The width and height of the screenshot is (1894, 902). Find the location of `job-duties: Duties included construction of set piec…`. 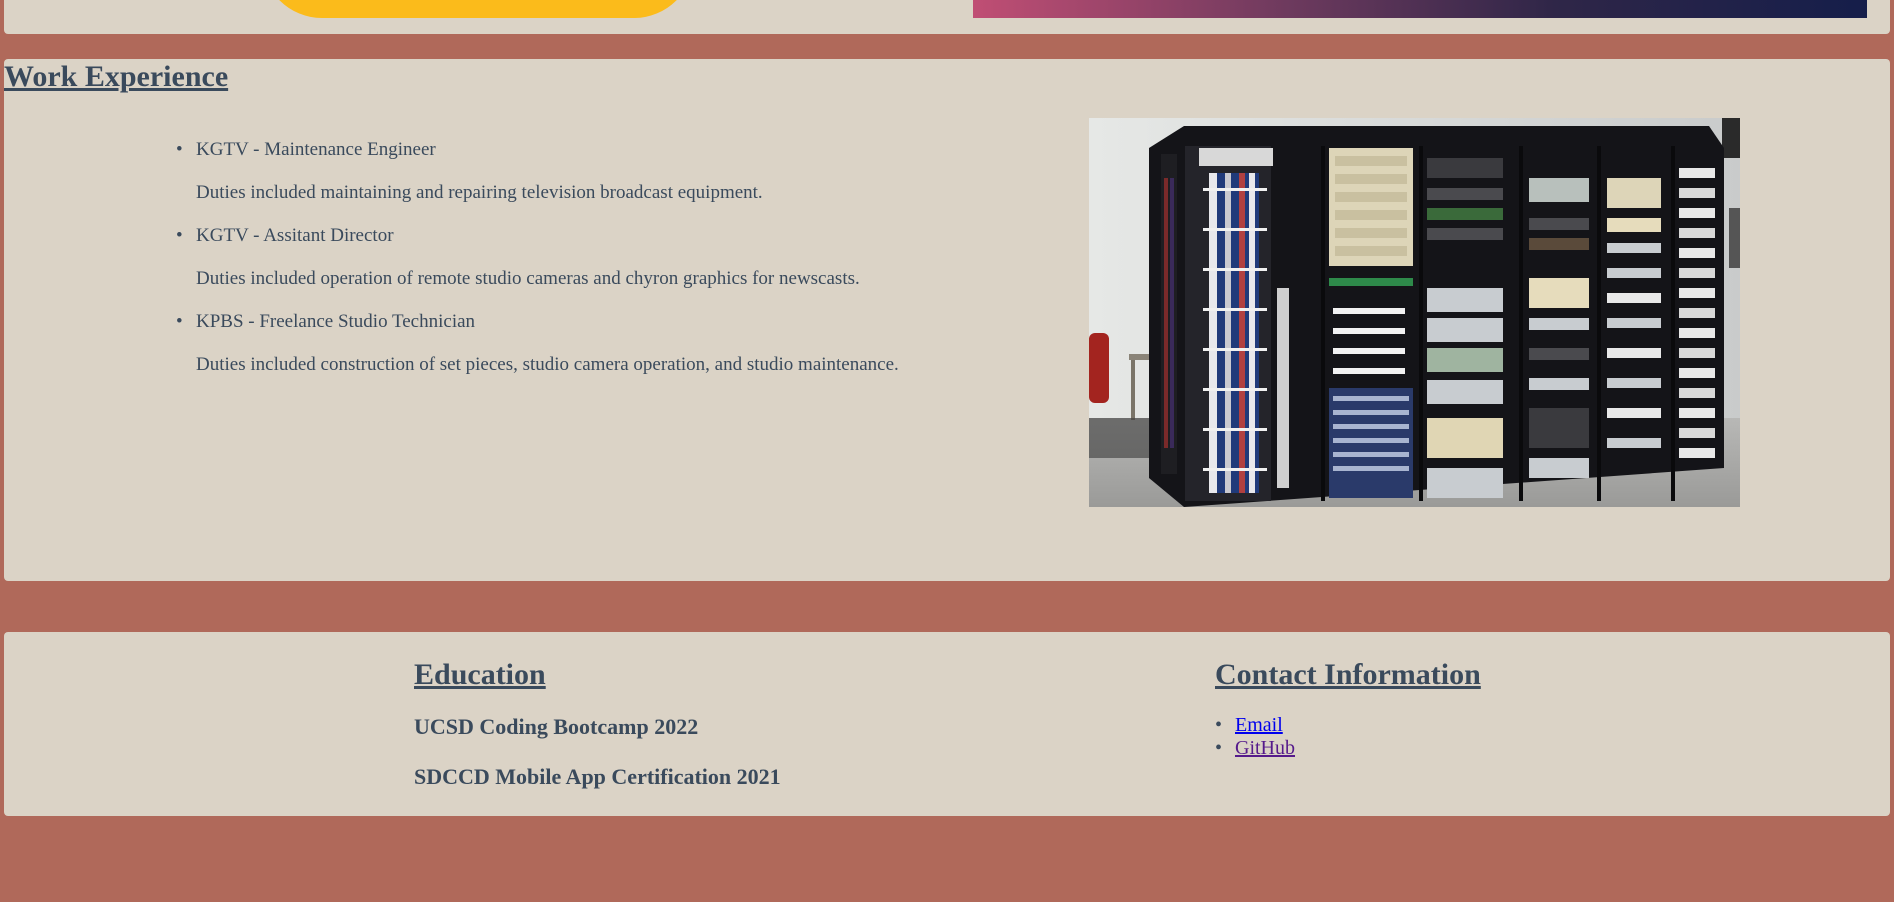

job-duties: Duties included construction of set piec… is located at coordinates (547, 364).